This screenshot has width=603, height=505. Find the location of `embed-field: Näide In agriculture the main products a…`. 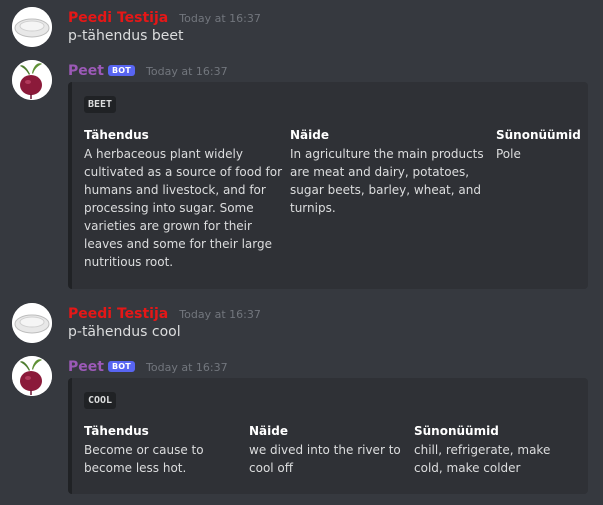

embed-field: Näide In agriculture the main products a… is located at coordinates (390, 172).